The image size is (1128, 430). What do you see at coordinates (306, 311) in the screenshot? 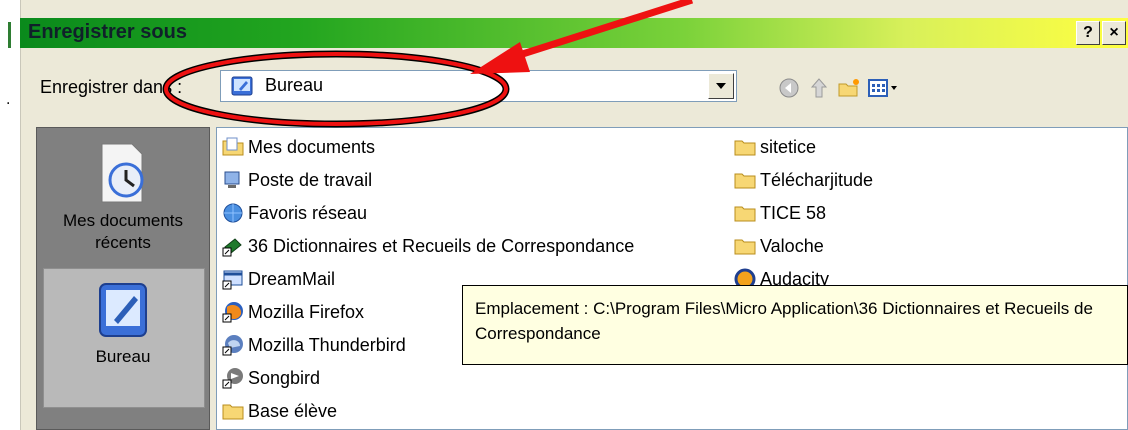
I see `file-name: Mozilla Firefox` at bounding box center [306, 311].